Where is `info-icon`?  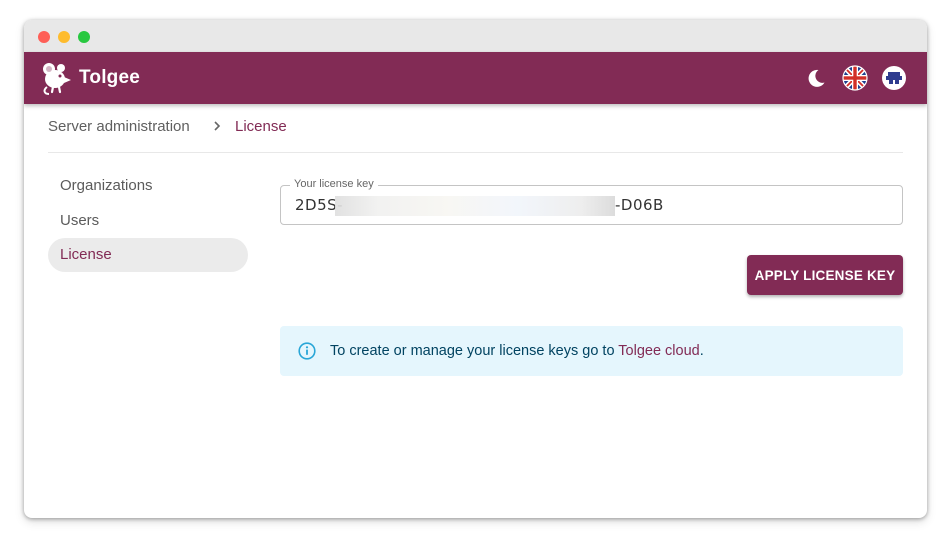
info-icon is located at coordinates (307, 351).